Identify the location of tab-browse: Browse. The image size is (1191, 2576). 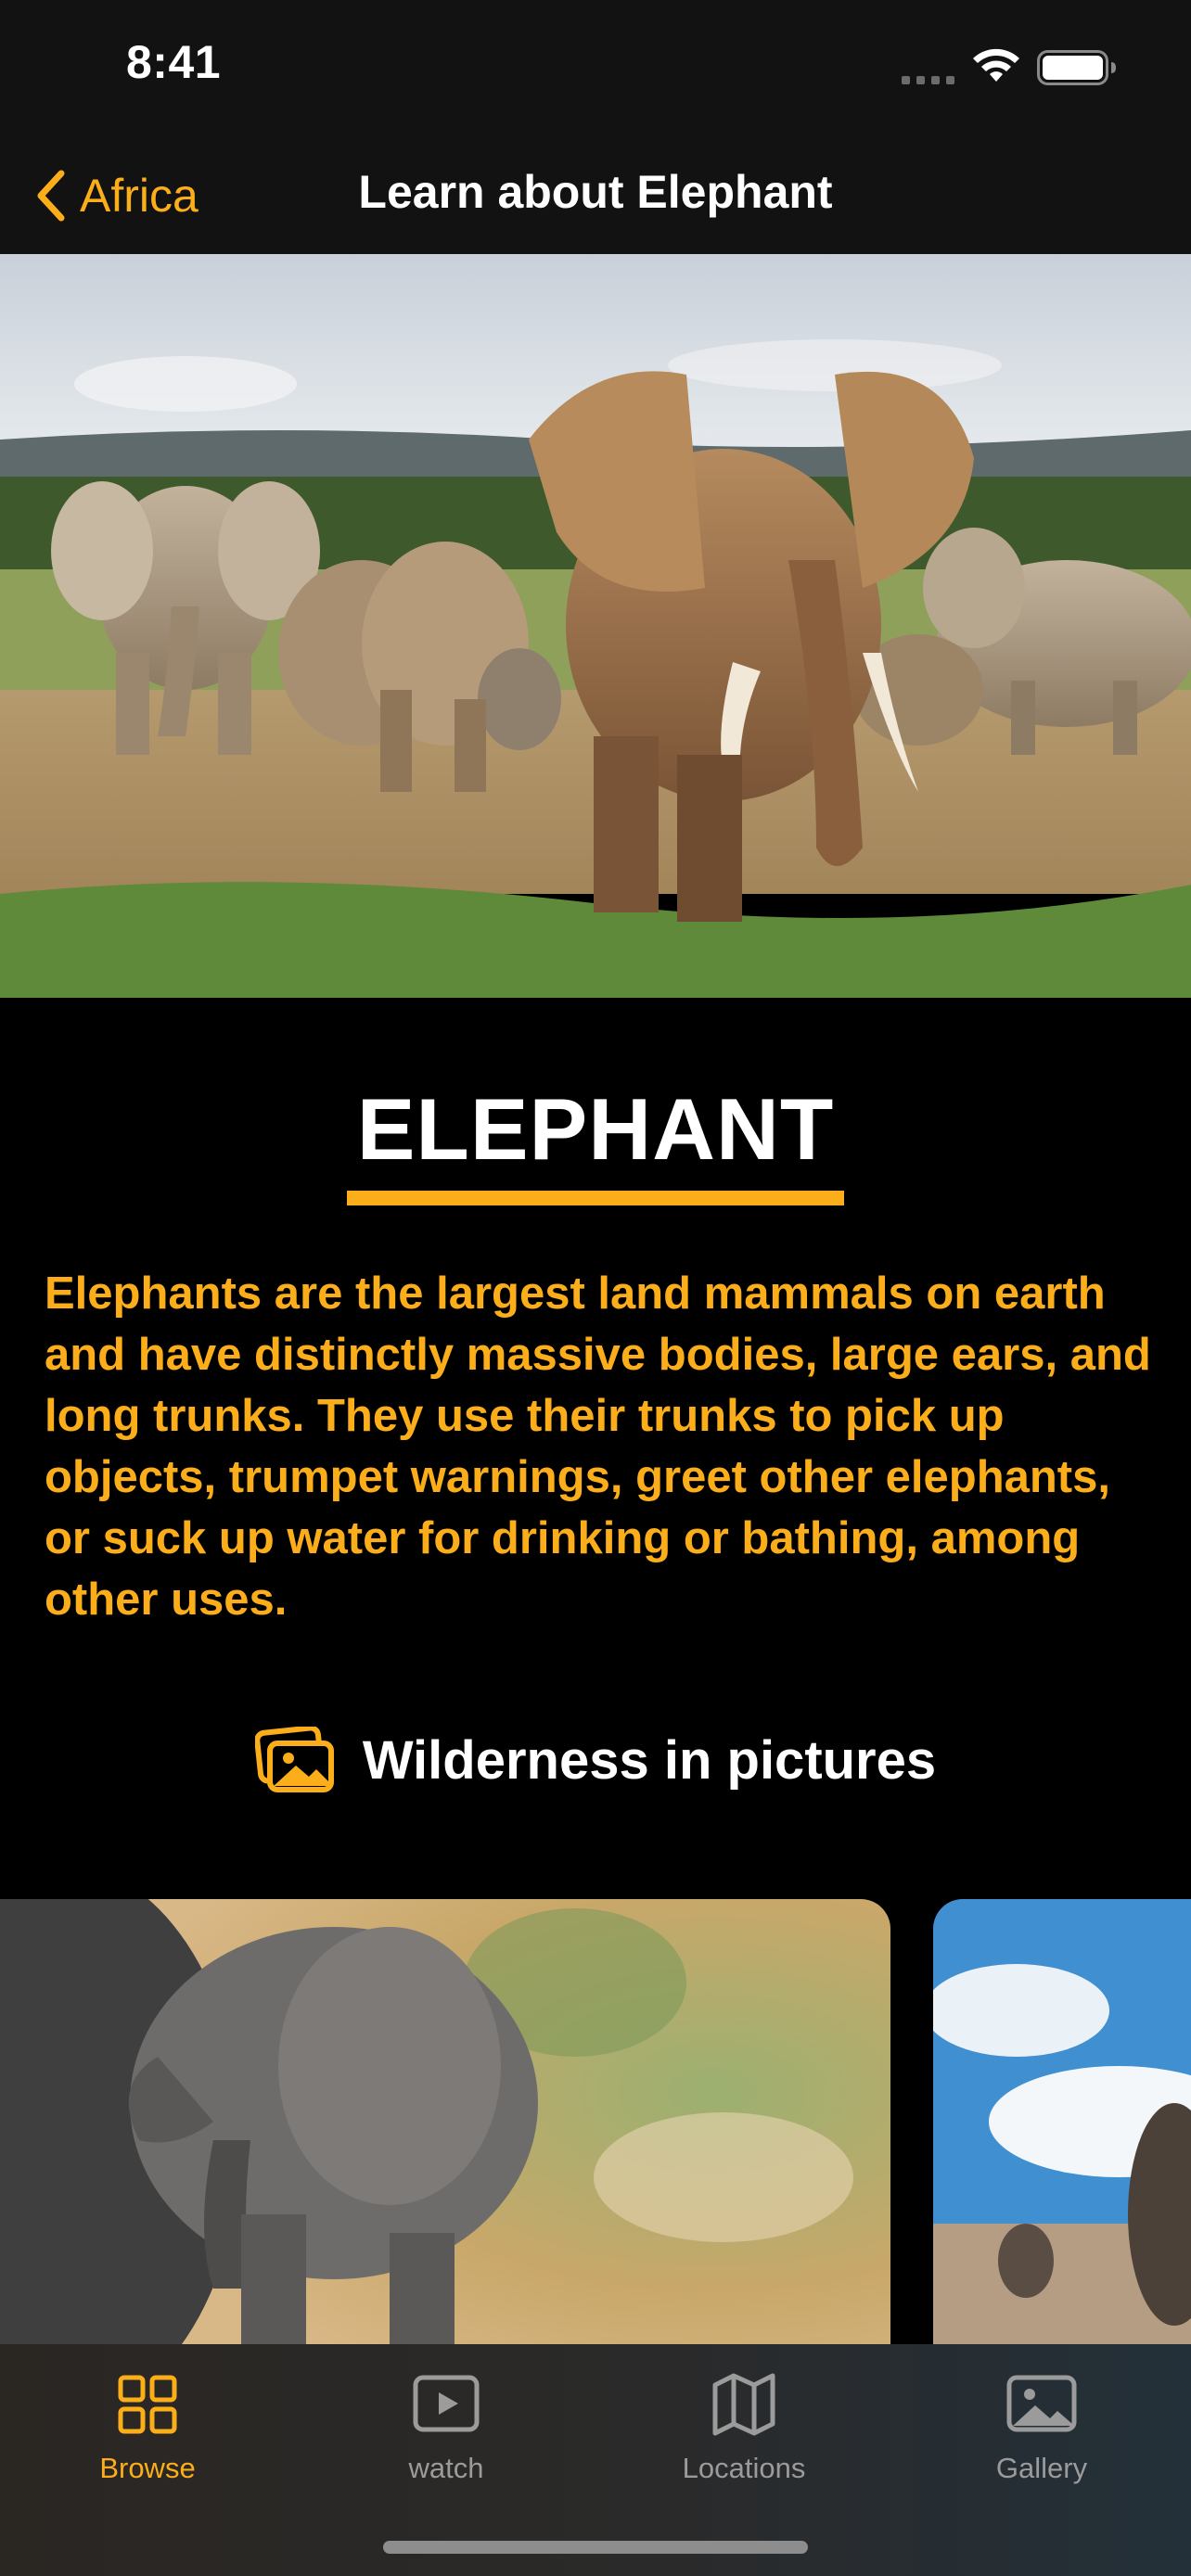
(147, 2437).